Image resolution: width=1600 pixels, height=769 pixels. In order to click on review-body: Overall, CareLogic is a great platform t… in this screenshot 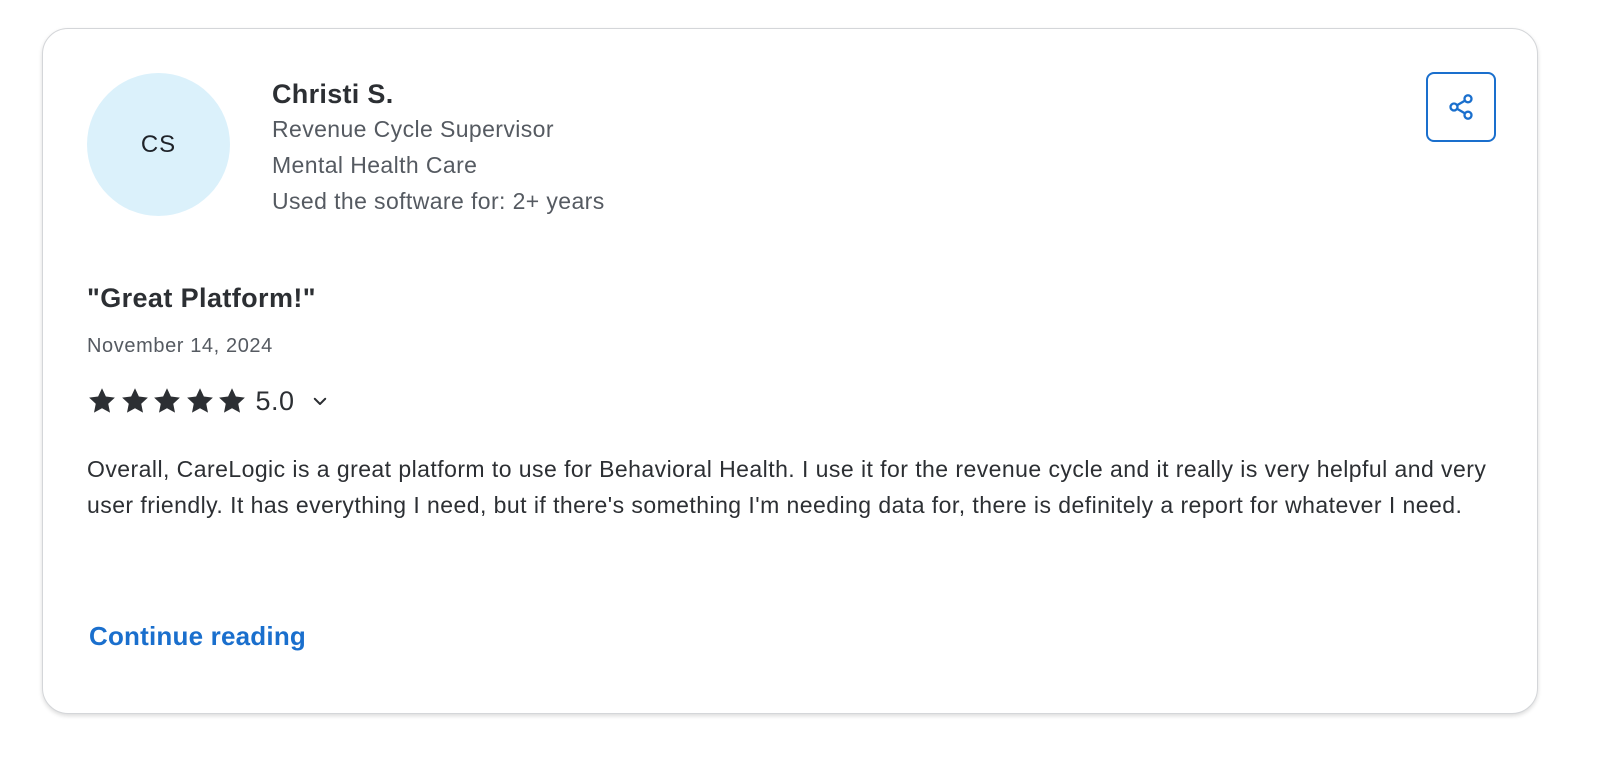, I will do `click(787, 487)`.